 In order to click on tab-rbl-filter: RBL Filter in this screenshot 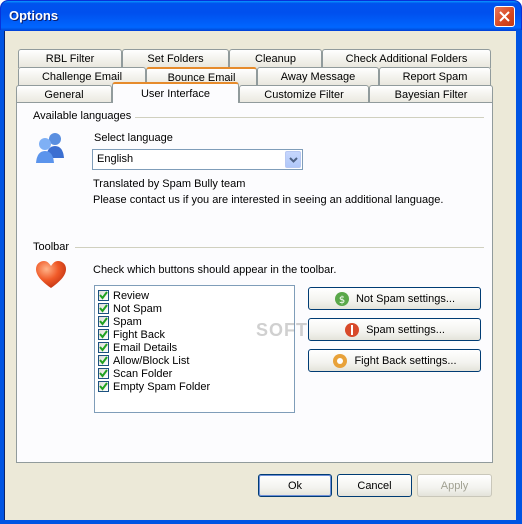, I will do `click(70, 58)`.